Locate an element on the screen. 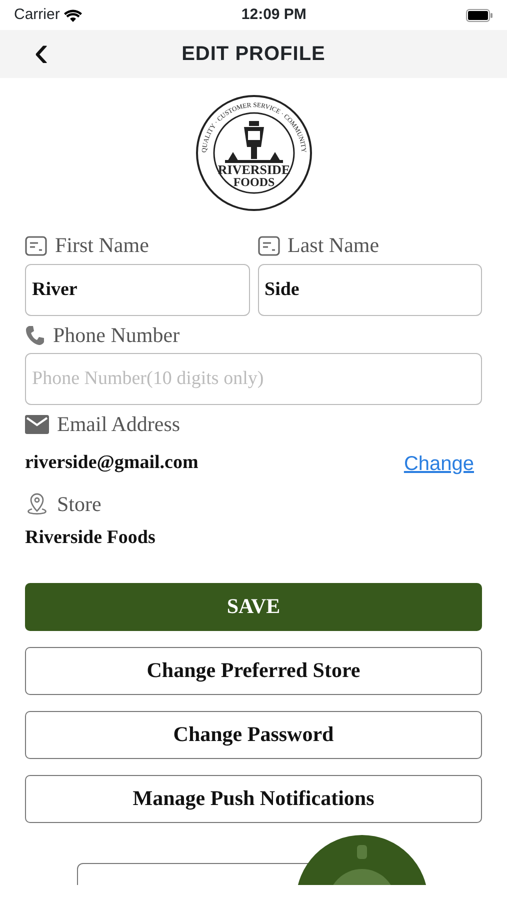 The width and height of the screenshot is (507, 900). time-text: 12:09 PM is located at coordinates (273, 14).